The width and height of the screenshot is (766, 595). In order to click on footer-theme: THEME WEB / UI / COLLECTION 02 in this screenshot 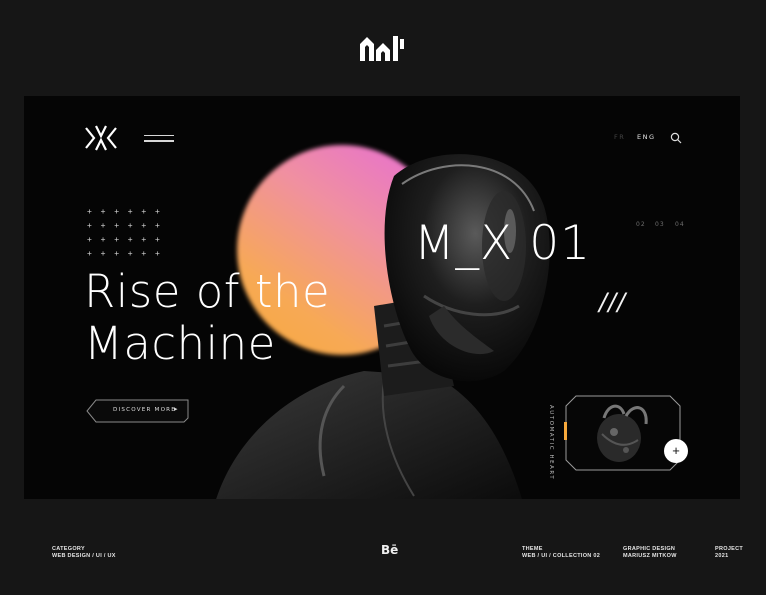, I will do `click(561, 552)`.